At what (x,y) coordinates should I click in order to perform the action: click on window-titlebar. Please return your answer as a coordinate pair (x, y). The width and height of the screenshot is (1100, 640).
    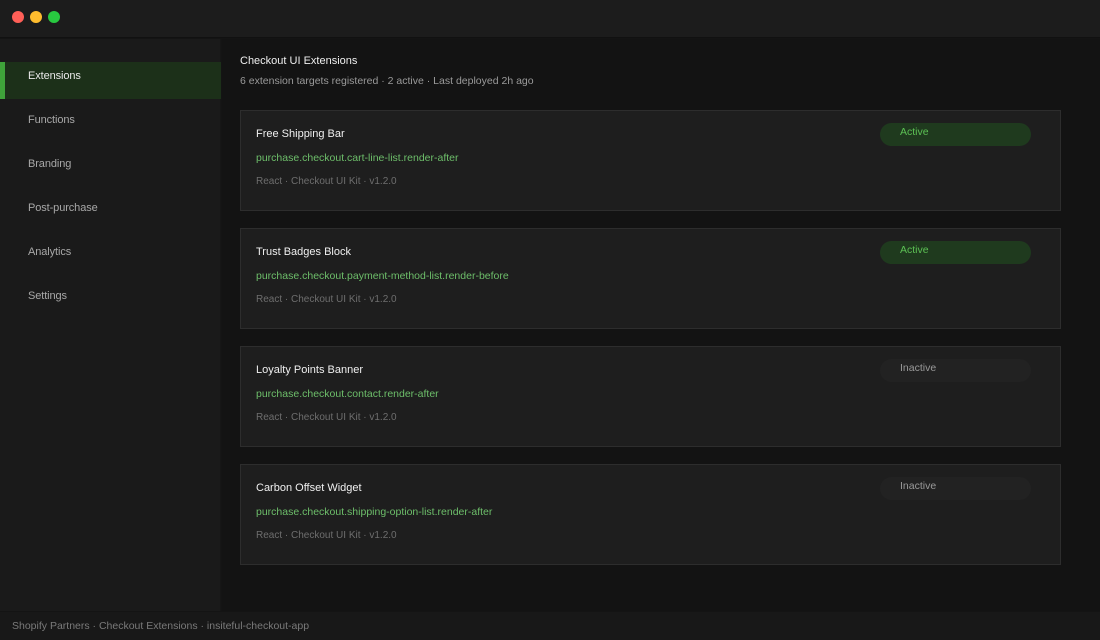
    Looking at the image, I should click on (550, 19).